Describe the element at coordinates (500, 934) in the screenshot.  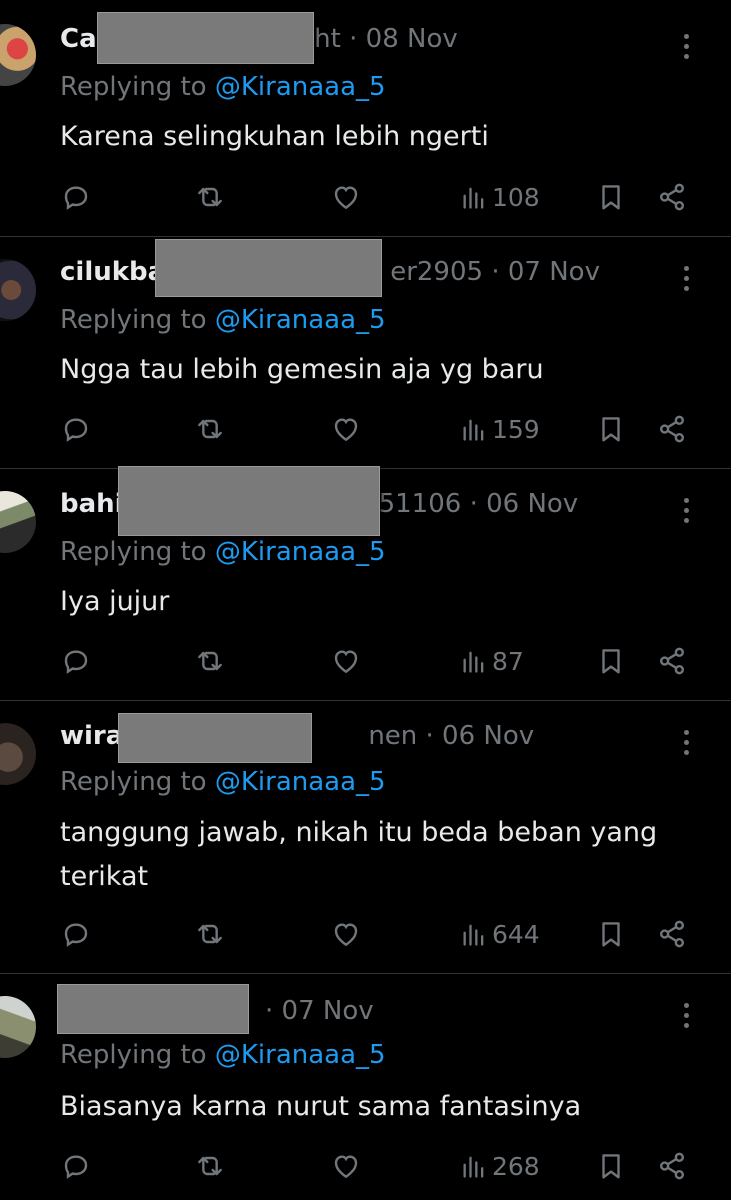
I see `views-button: 644` at that location.